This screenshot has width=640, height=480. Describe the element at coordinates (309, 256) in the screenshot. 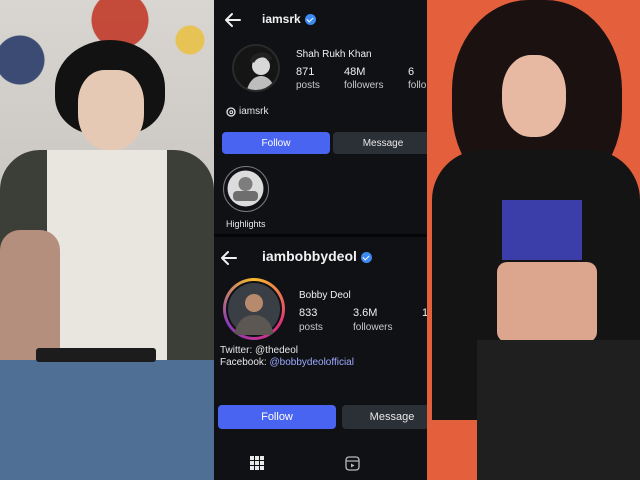

I see `profile2-username: iambobbydeol` at that location.